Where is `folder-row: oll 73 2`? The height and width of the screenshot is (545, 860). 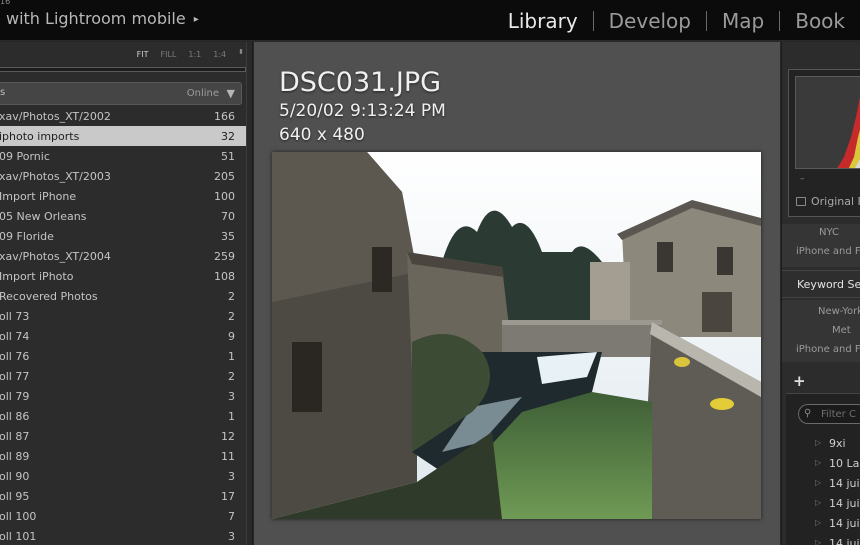
folder-row: oll 73 2 is located at coordinates (123, 316).